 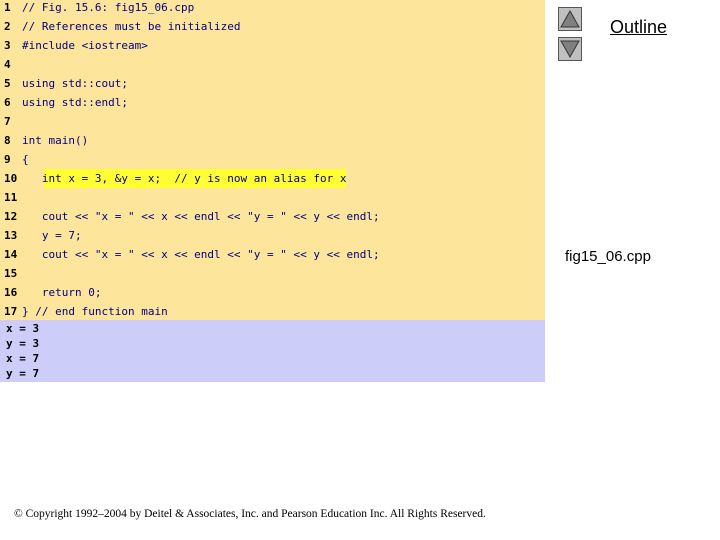 I want to click on code-line: 8 int main(), so click(x=272, y=140).